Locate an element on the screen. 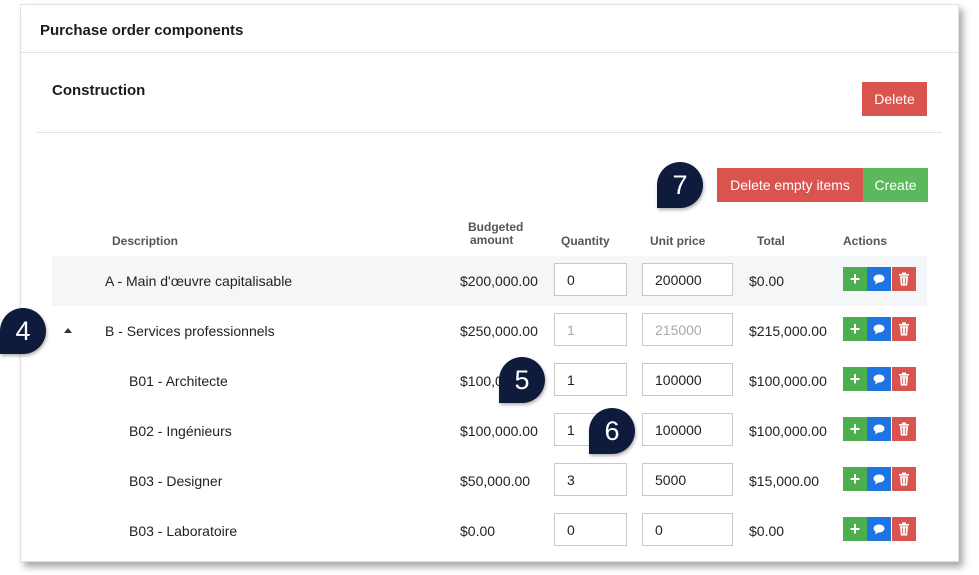  row-description: A - Main d'œuvre capitalisable is located at coordinates (199, 281).